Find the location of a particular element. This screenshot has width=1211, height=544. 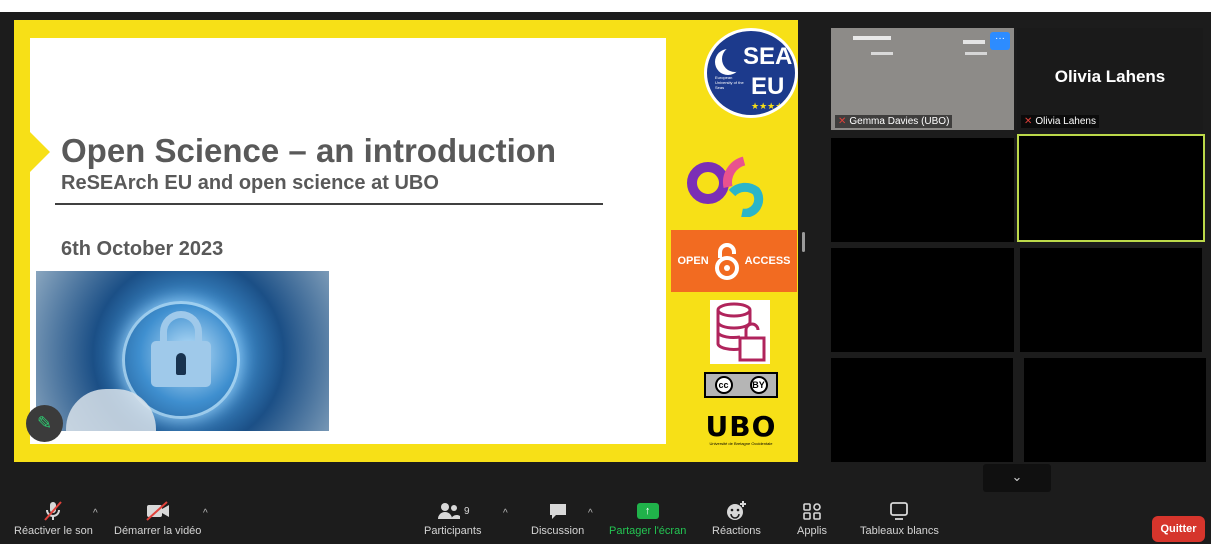

reactions-label: Réactions is located at coordinates (736, 531).